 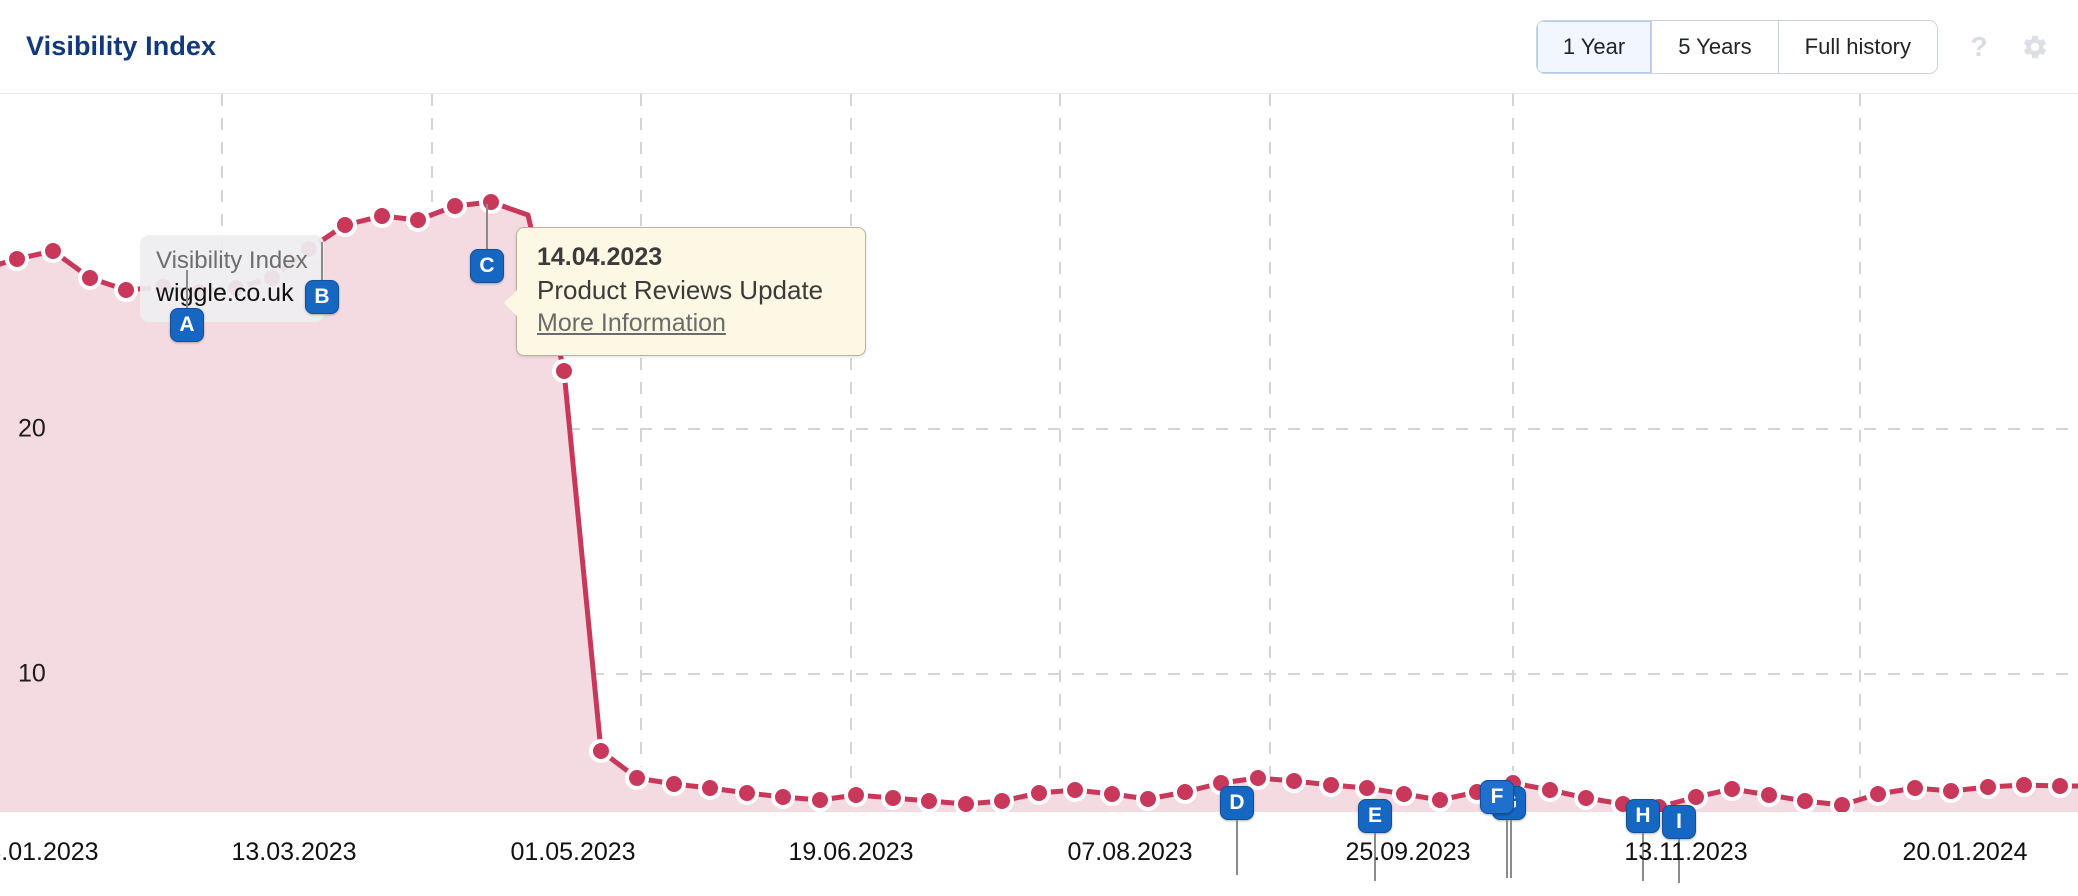 I want to click on series-label-title: Visibility Index, so click(x=232, y=260).